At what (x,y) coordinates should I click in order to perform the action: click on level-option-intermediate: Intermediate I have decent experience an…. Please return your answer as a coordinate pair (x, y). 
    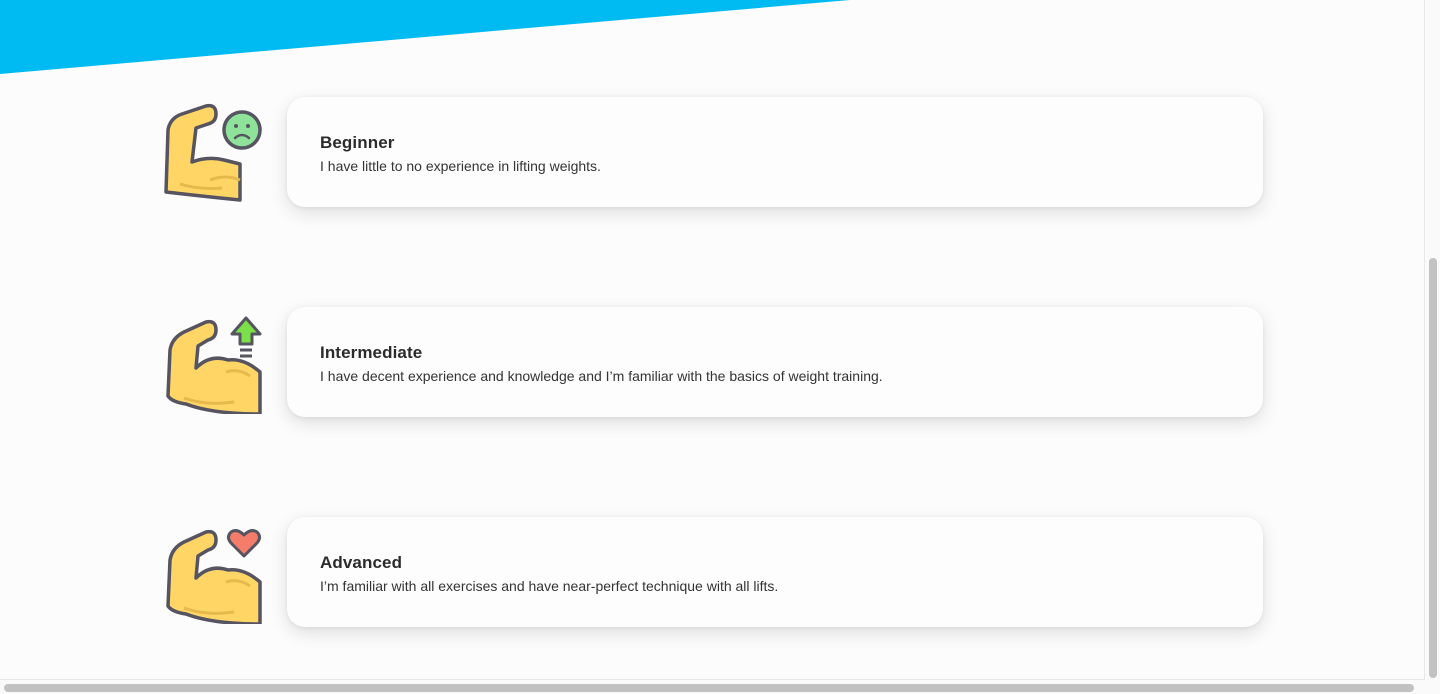
    Looking at the image, I should click on (712, 362).